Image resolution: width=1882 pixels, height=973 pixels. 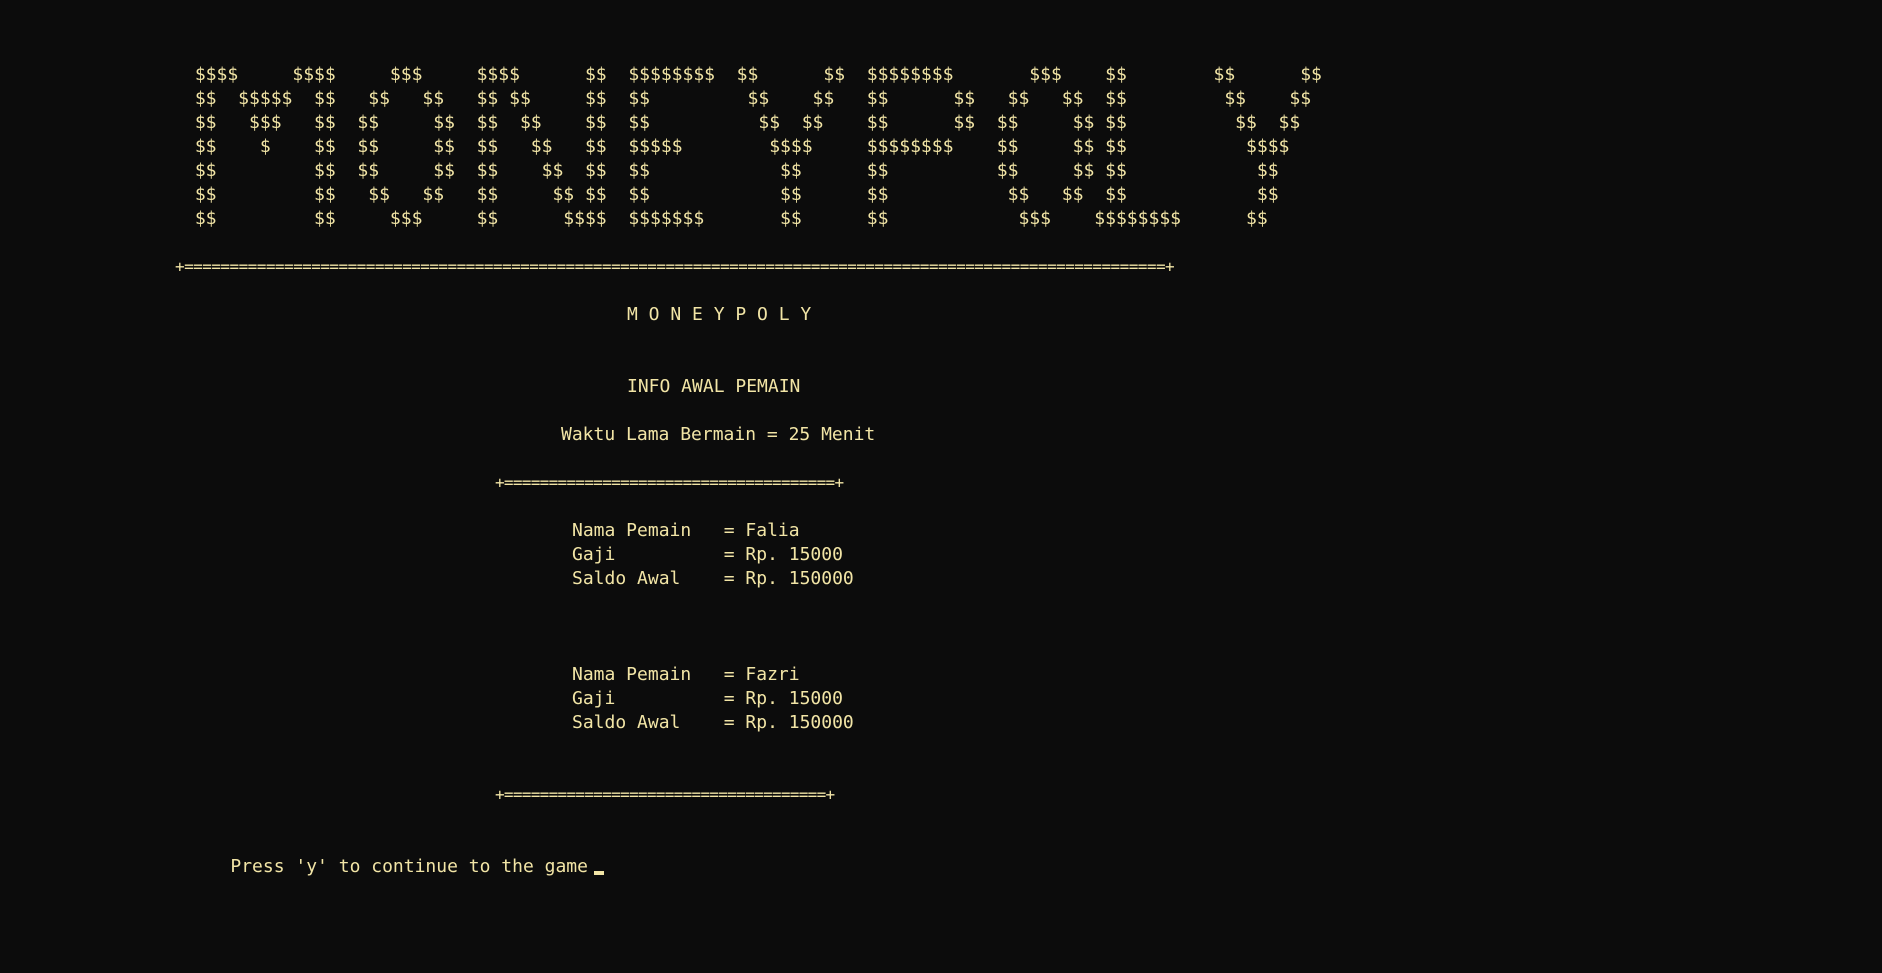 What do you see at coordinates (598, 873) in the screenshot?
I see `text-cursor-icon` at bounding box center [598, 873].